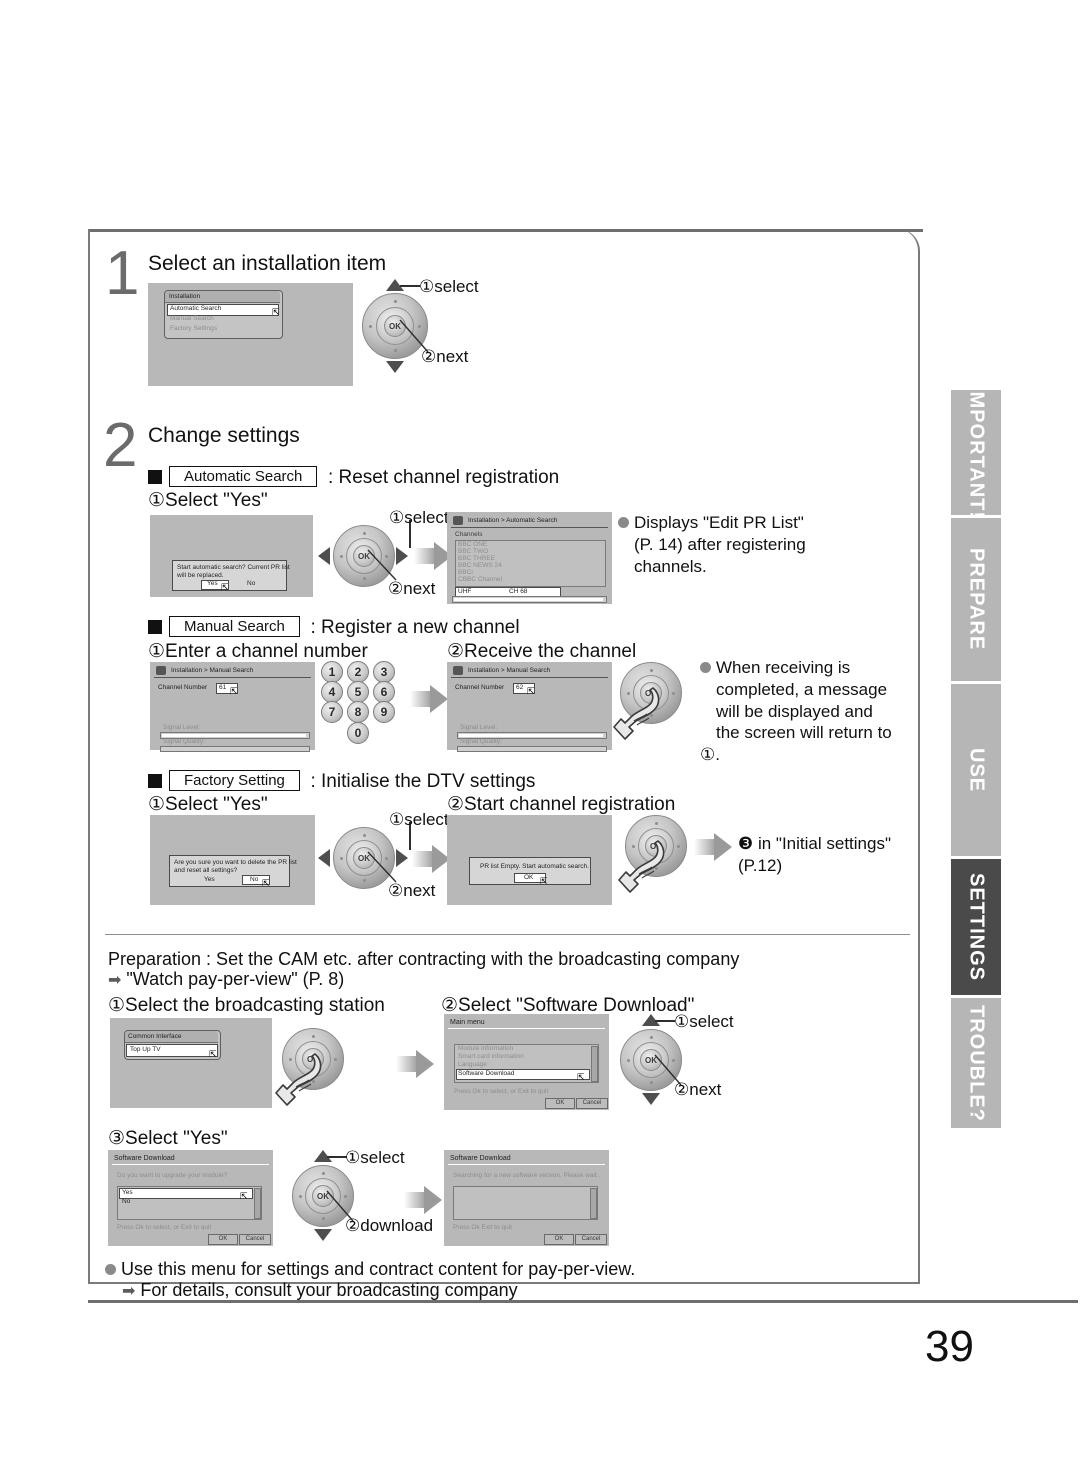 The height and width of the screenshot is (1464, 1080). I want to click on main-menu-scrollbar, so click(594, 1064).